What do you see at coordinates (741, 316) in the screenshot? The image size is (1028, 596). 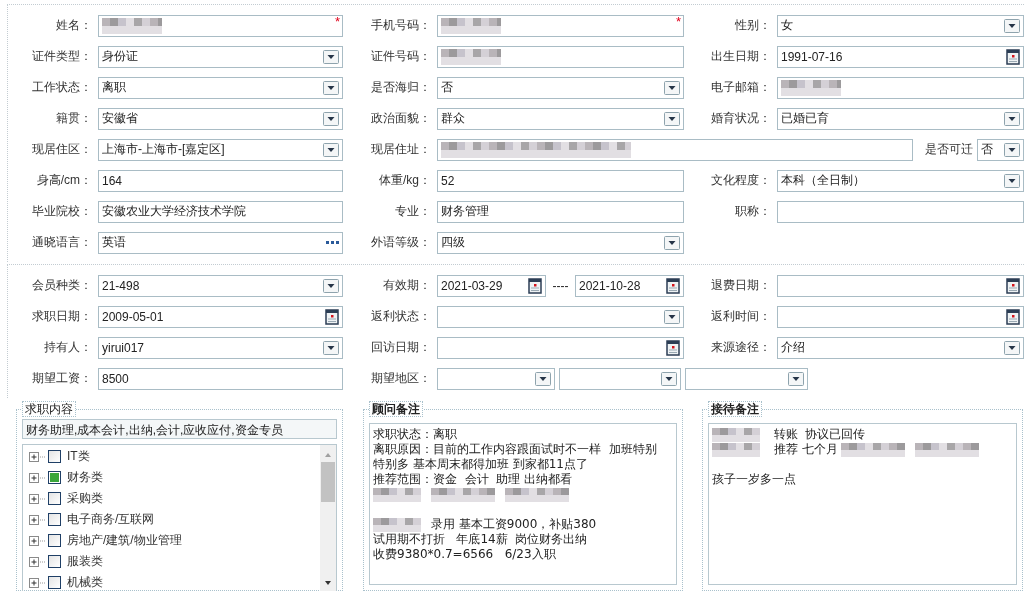 I see `field-label: 返利时间：` at bounding box center [741, 316].